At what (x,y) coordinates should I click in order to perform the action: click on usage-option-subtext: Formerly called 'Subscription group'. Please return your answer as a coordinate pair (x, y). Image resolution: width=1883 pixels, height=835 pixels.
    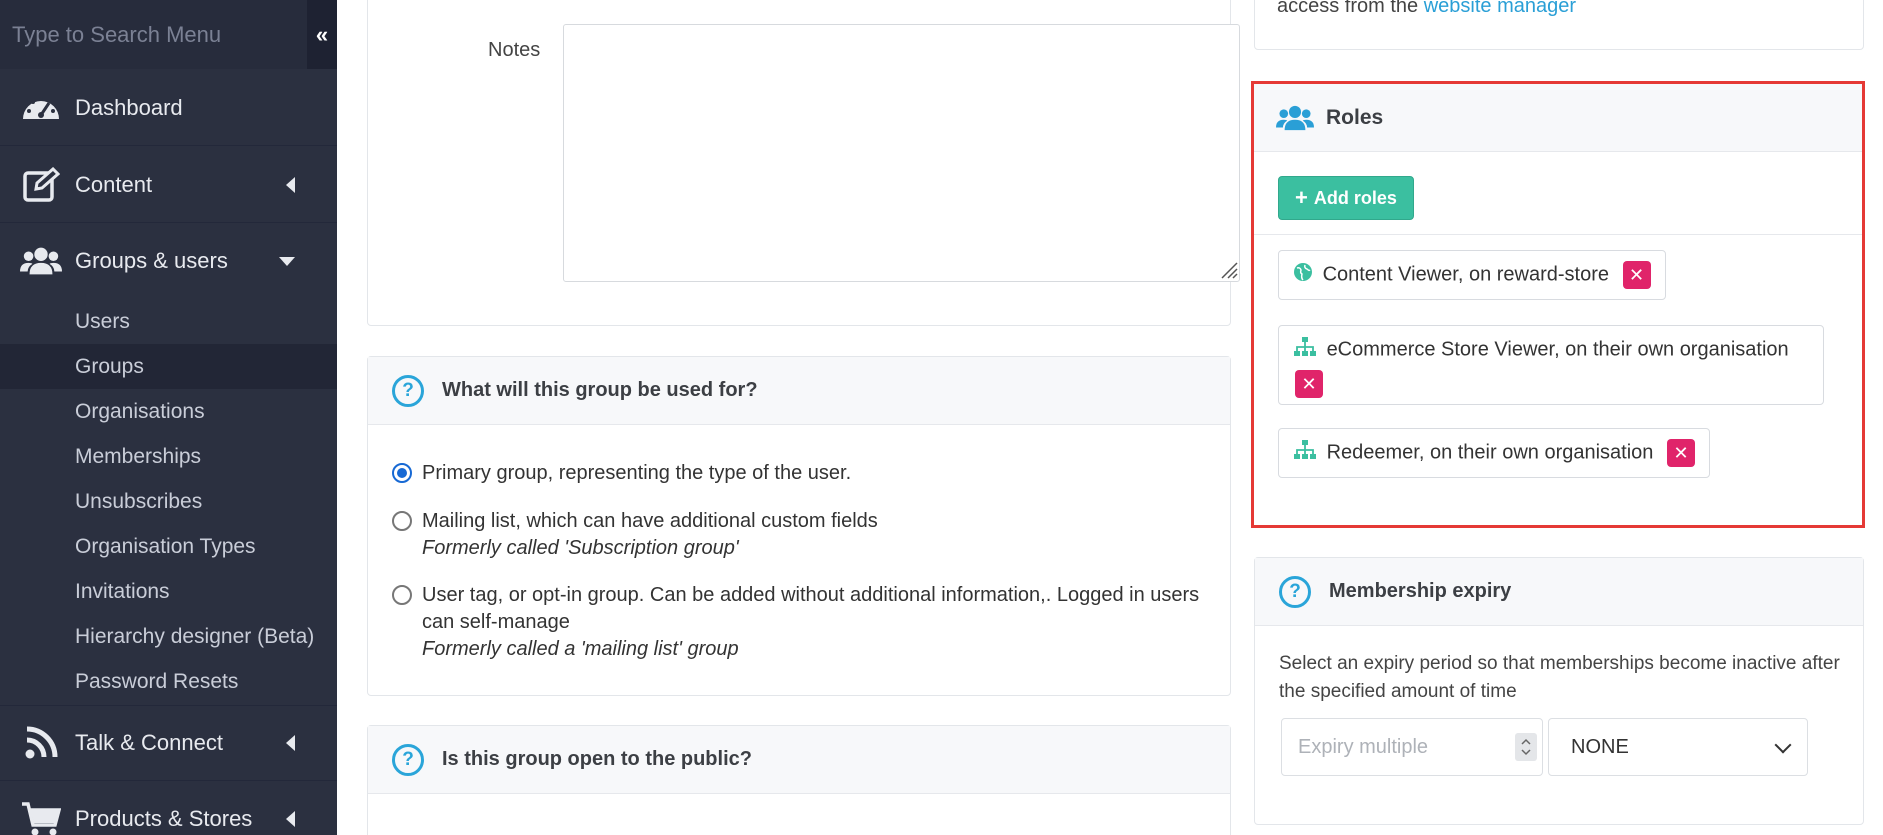
    Looking at the image, I should click on (580, 548).